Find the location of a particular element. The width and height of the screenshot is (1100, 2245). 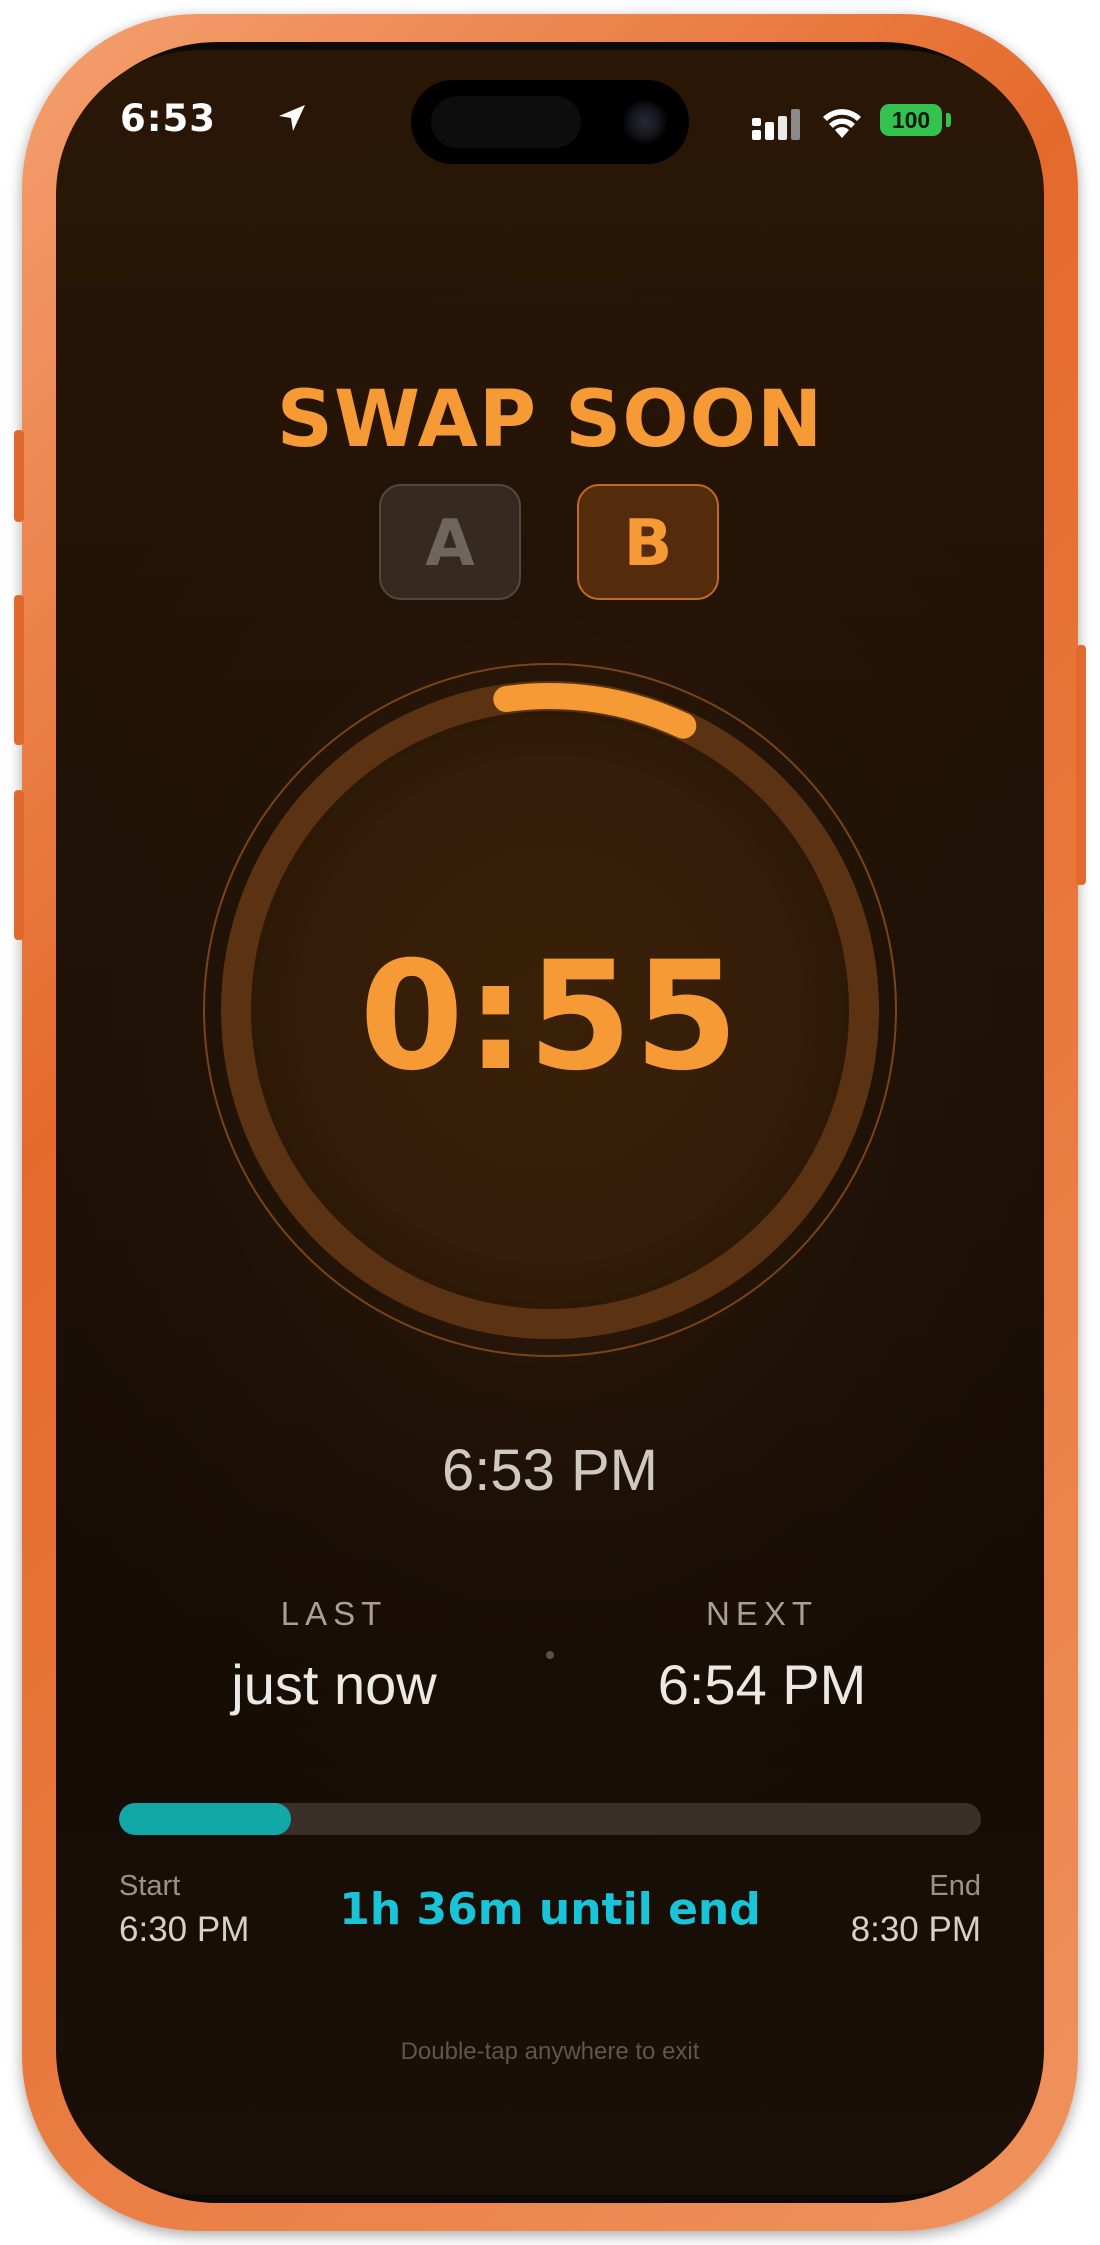

camera-icon is located at coordinates (645, 122).